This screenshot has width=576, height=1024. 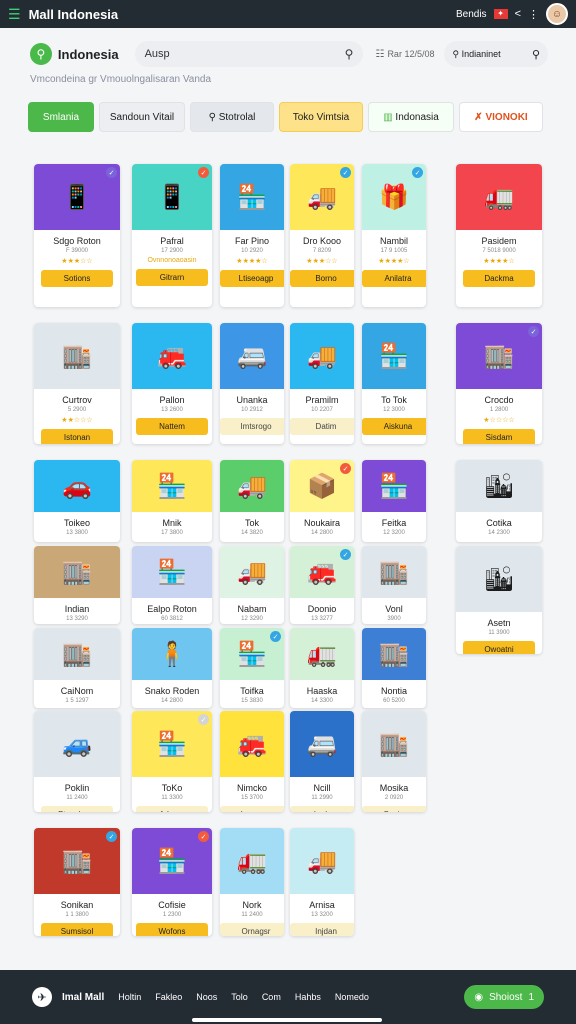 What do you see at coordinates (504, 997) in the screenshot?
I see `shop-cta-button: ◉ Shoiost 1` at bounding box center [504, 997].